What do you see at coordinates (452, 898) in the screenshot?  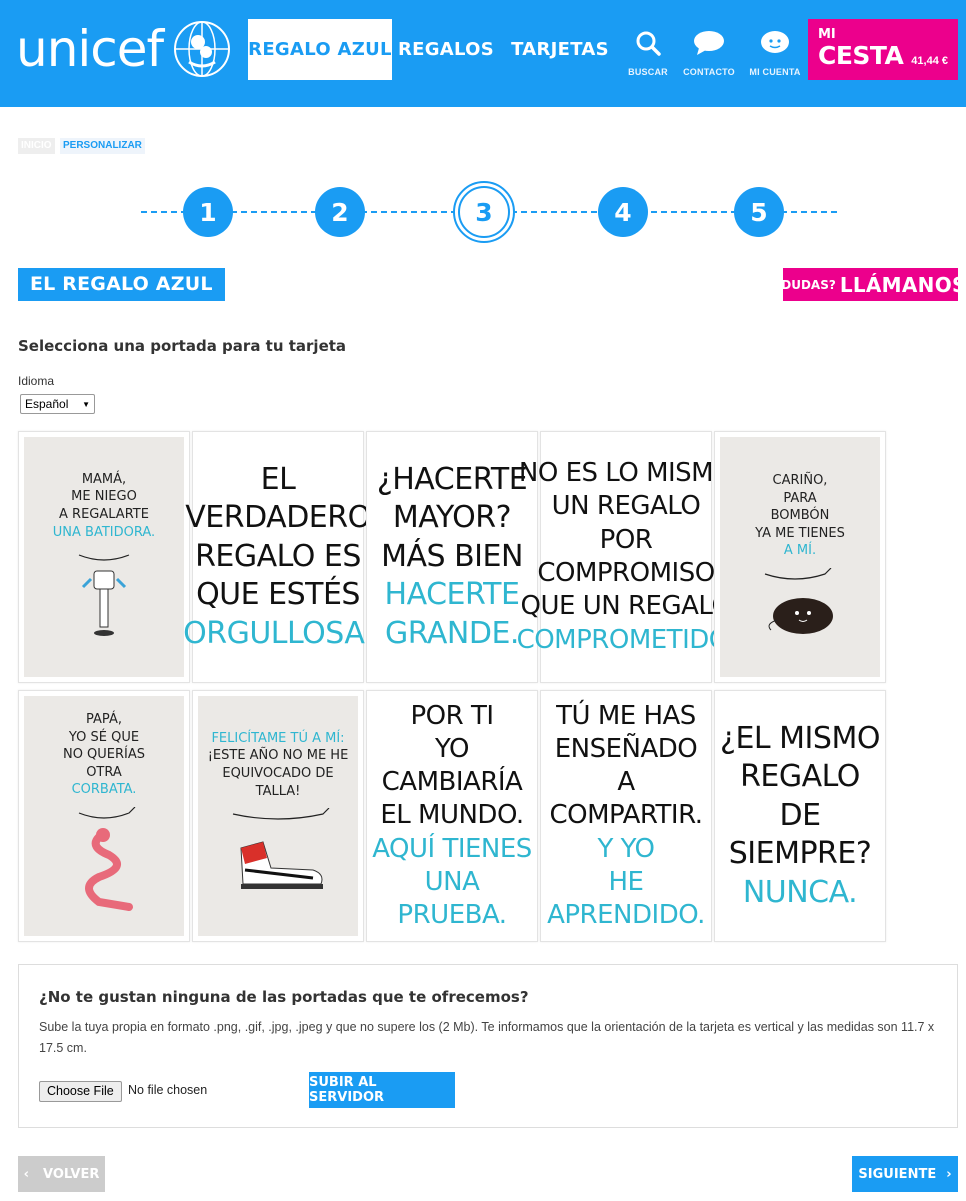 I see `cover-line-highlight: UNA PRUEBA.` at bounding box center [452, 898].